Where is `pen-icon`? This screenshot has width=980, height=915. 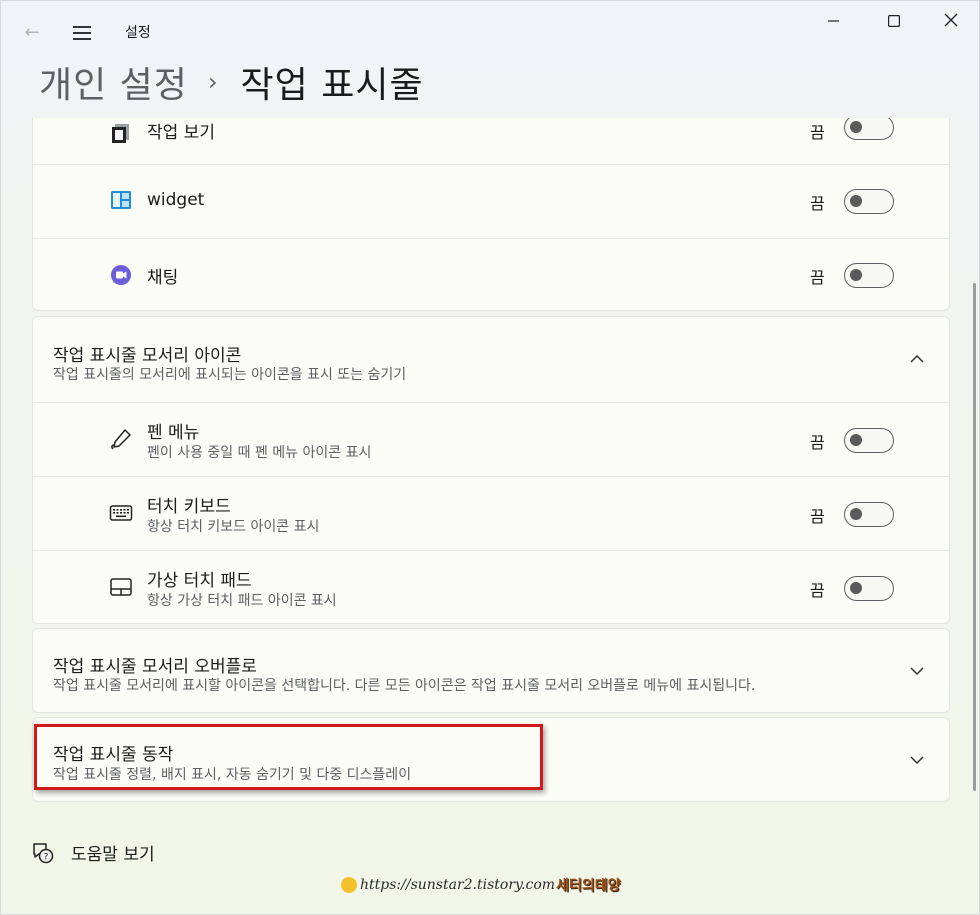 pen-icon is located at coordinates (121, 439).